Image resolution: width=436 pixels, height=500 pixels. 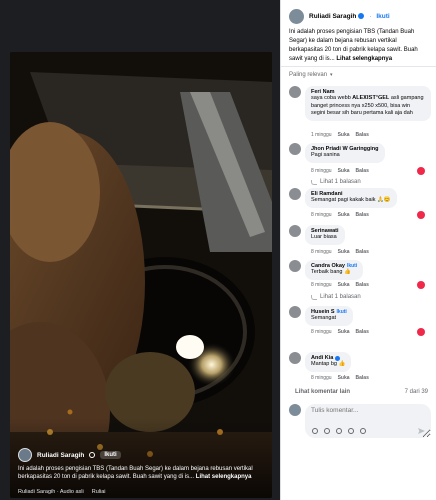 I want to click on sort-label: Paling relevan, so click(x=308, y=75).